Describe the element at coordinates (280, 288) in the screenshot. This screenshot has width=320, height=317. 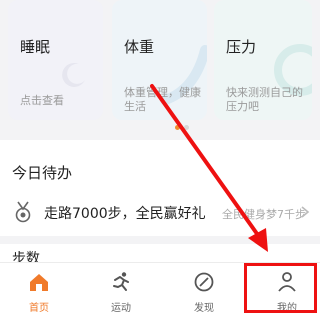
I see `annotation-highlight-box` at that location.